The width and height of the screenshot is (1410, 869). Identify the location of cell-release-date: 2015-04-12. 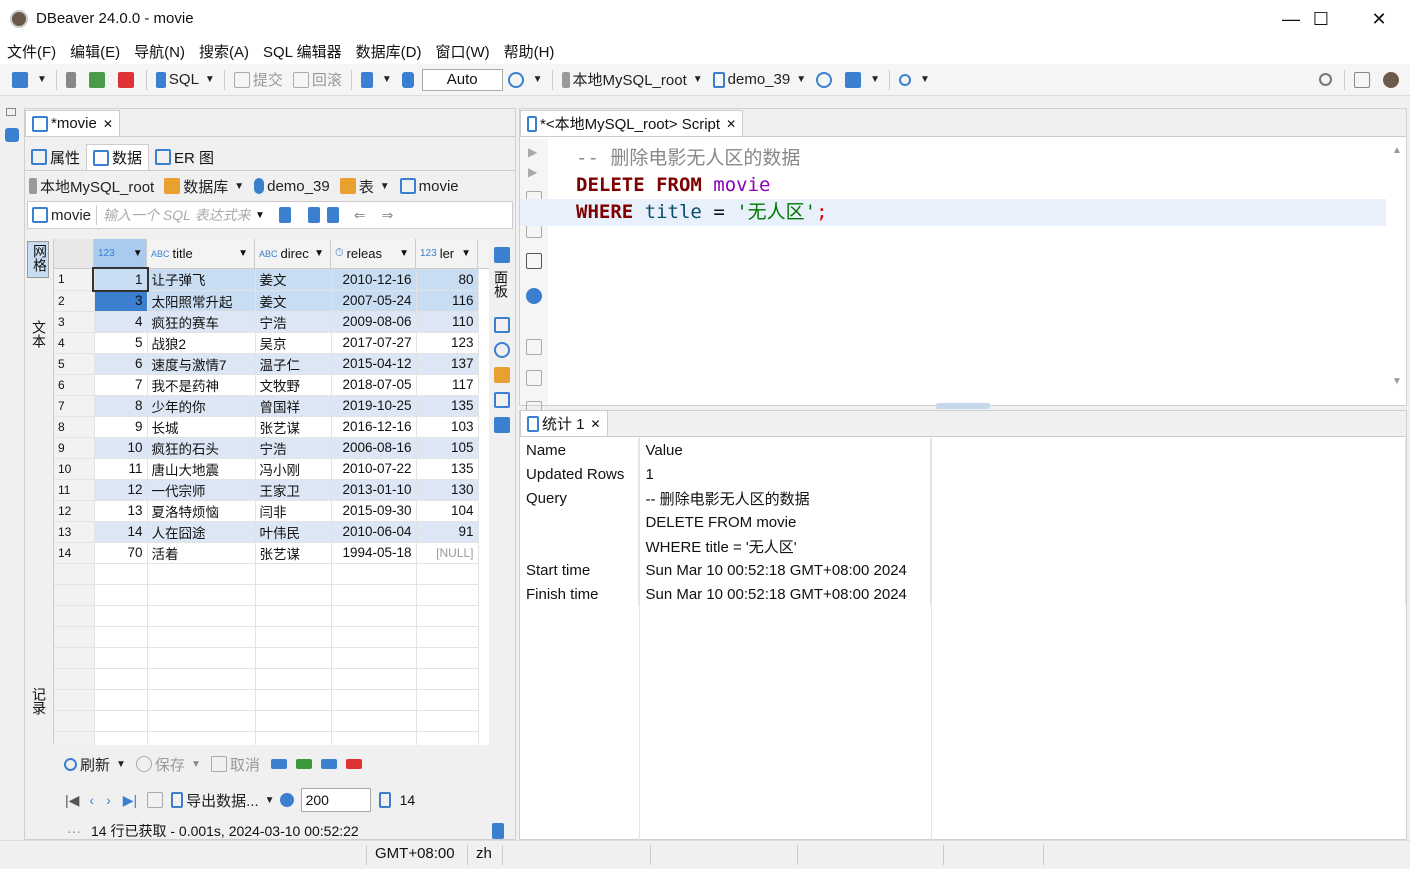
(374, 364).